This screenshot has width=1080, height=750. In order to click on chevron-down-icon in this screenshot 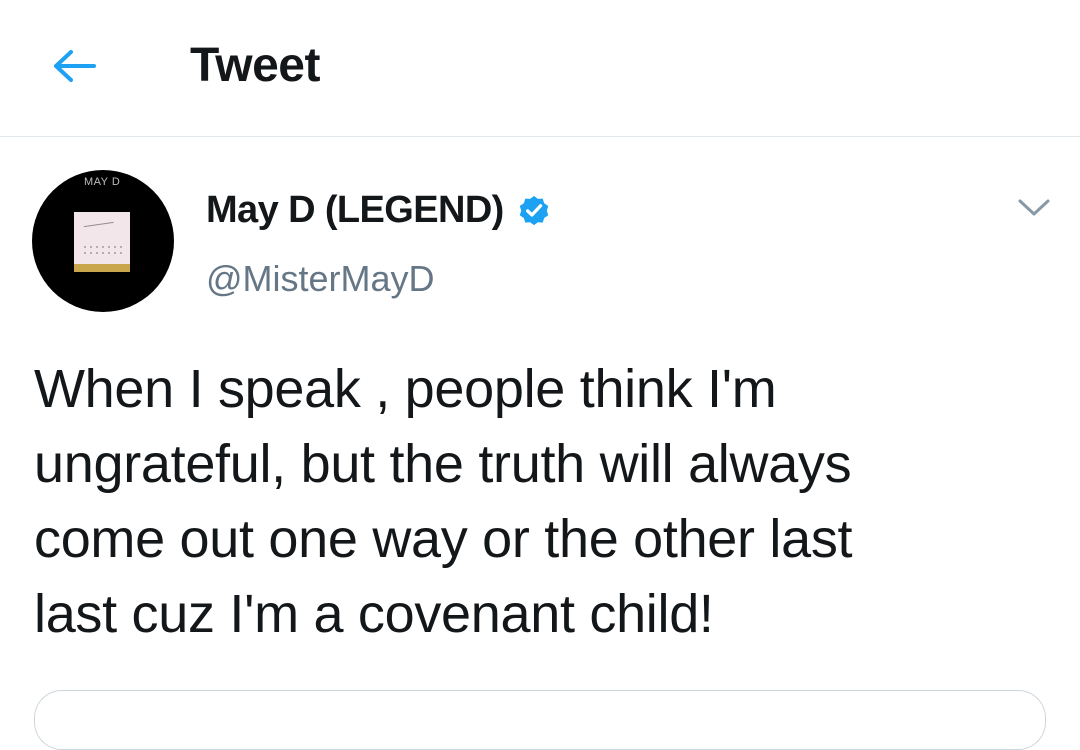, I will do `click(1034, 210)`.